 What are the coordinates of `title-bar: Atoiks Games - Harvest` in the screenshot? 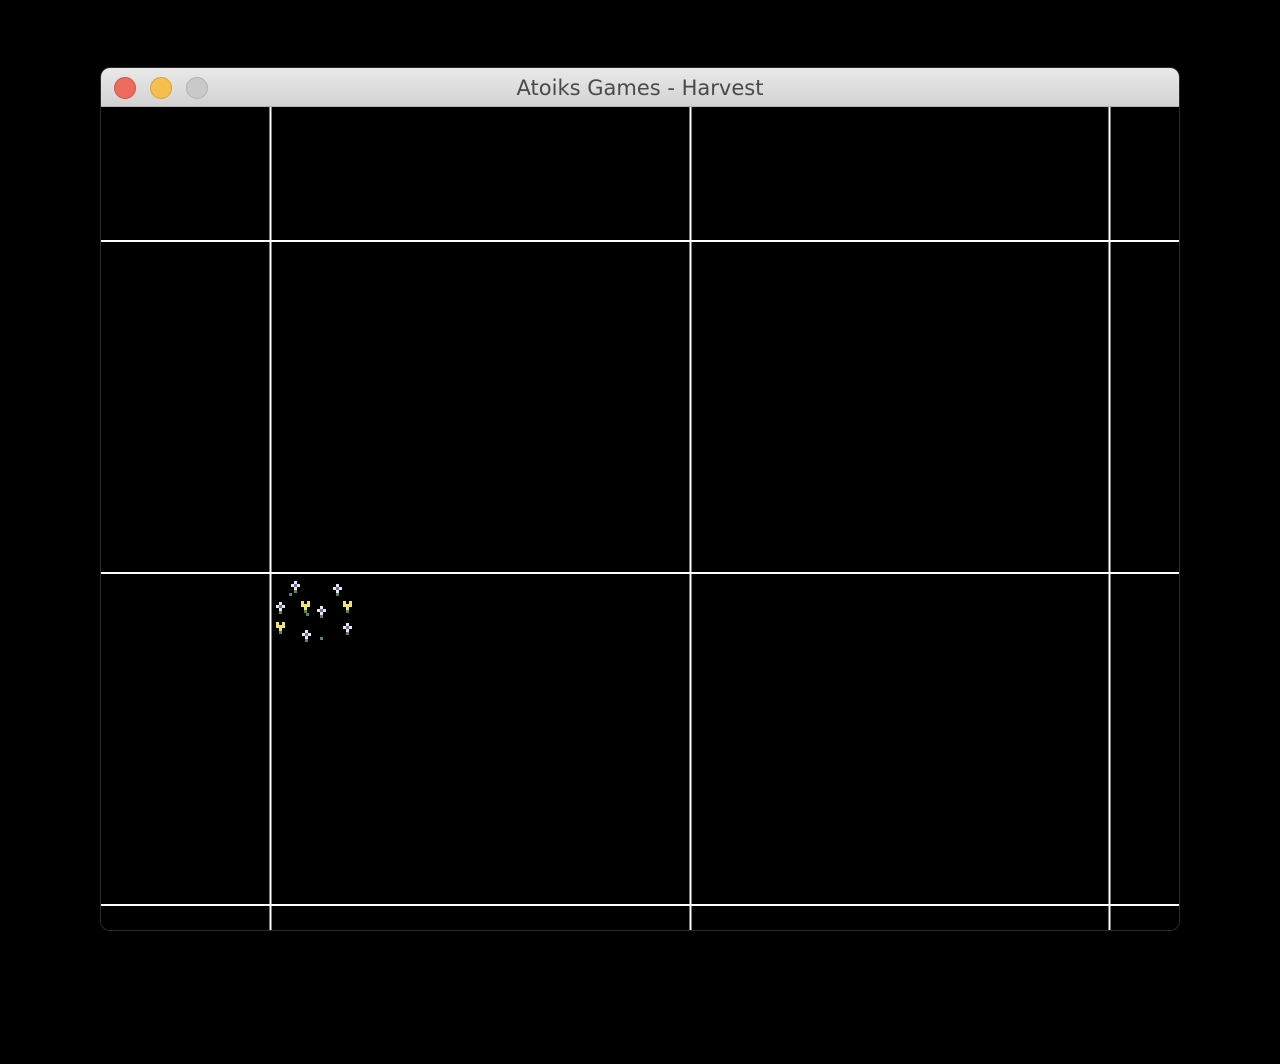 It's located at (640, 87).